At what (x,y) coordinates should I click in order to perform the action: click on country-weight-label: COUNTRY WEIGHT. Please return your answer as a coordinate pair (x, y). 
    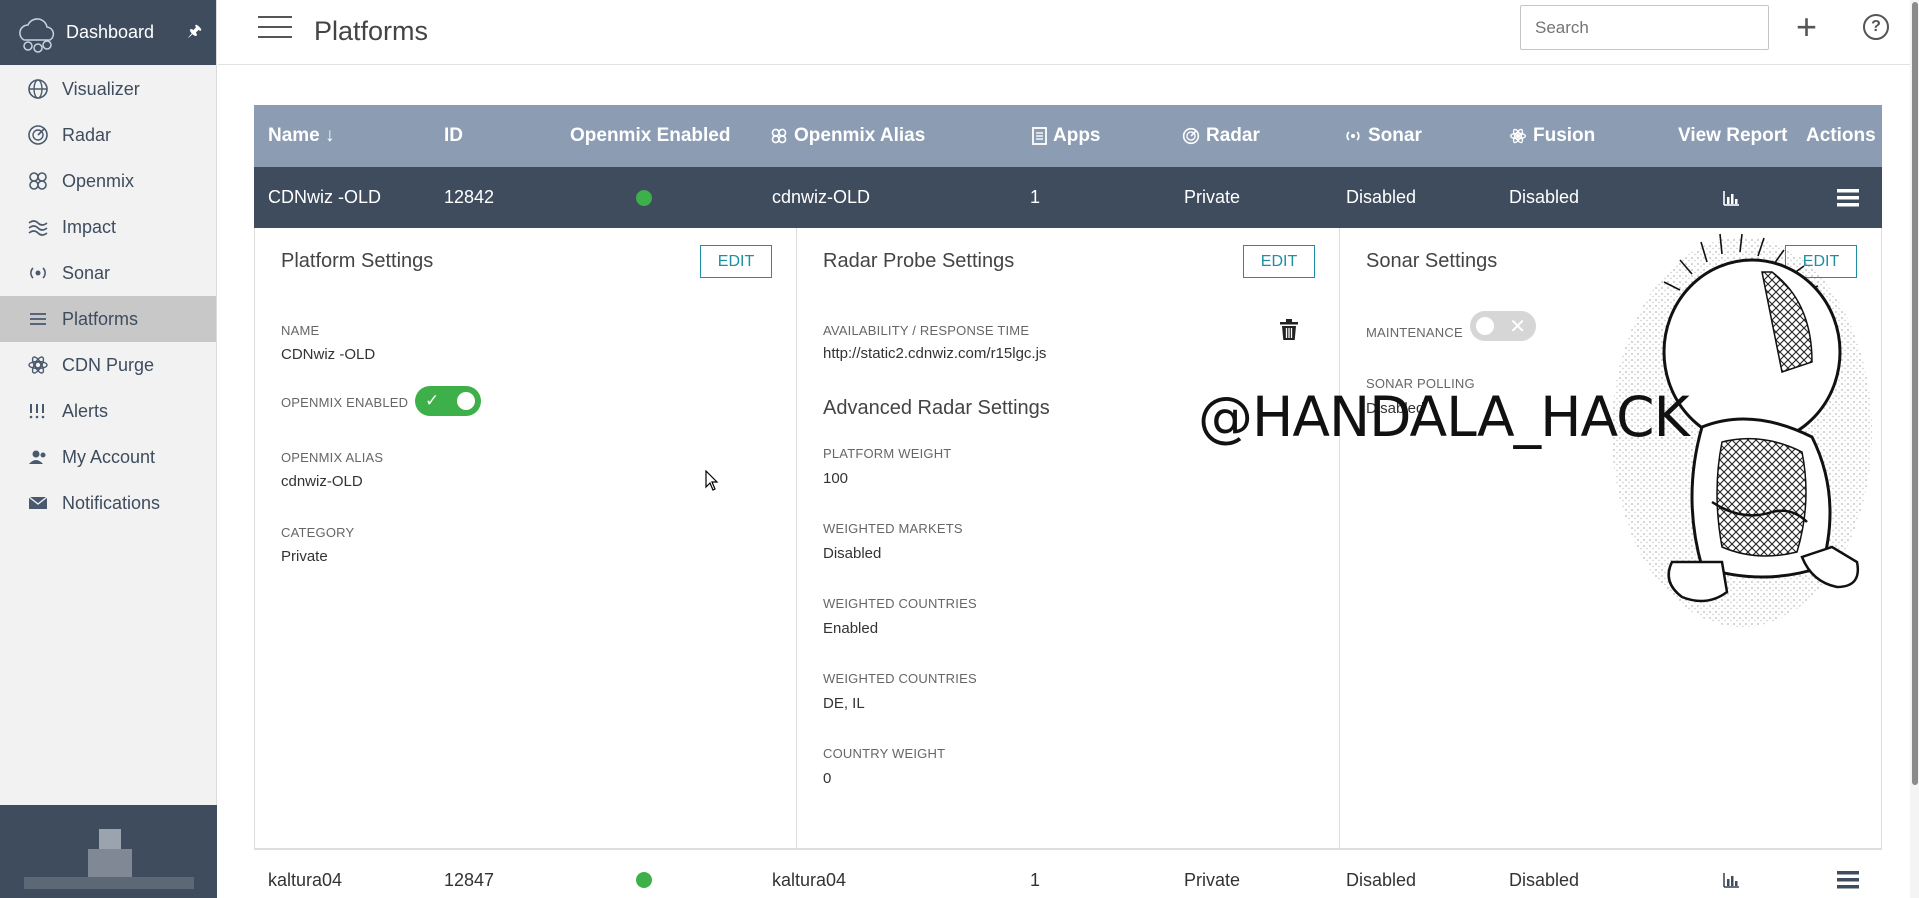
    Looking at the image, I should click on (884, 753).